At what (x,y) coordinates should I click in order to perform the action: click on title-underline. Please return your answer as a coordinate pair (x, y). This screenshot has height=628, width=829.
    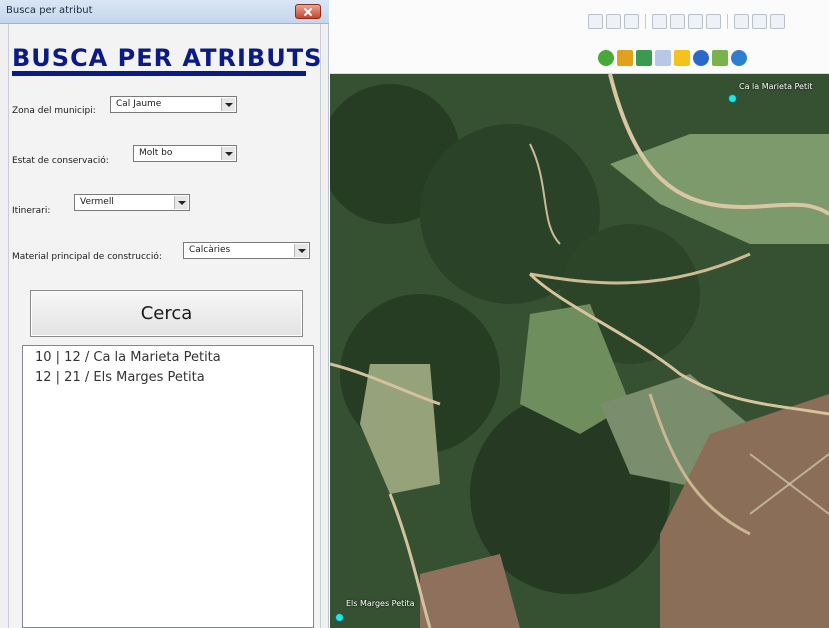
    Looking at the image, I should click on (159, 73).